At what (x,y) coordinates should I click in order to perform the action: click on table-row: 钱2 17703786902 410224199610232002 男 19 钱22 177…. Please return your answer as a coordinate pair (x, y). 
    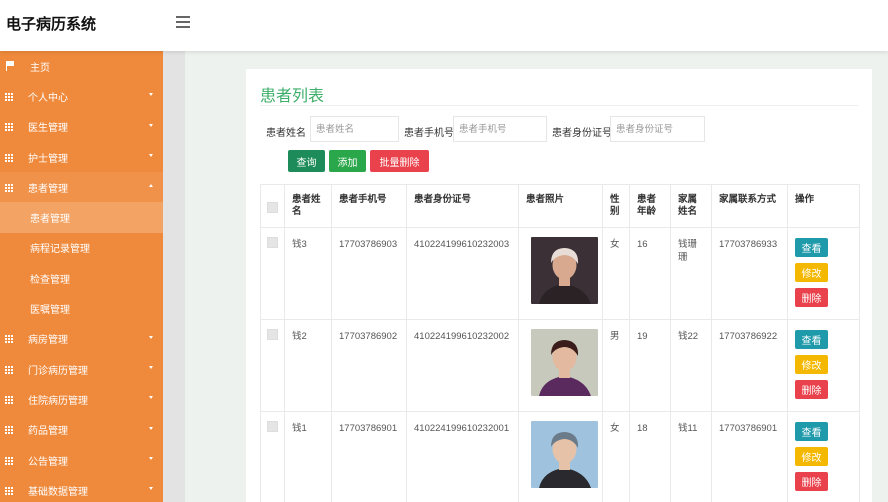
    Looking at the image, I should click on (560, 365).